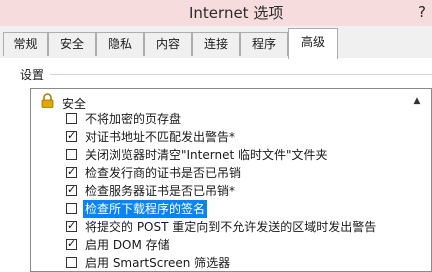 The width and height of the screenshot is (432, 272). I want to click on title-bar: Internet 选项 ?, so click(216, 13).